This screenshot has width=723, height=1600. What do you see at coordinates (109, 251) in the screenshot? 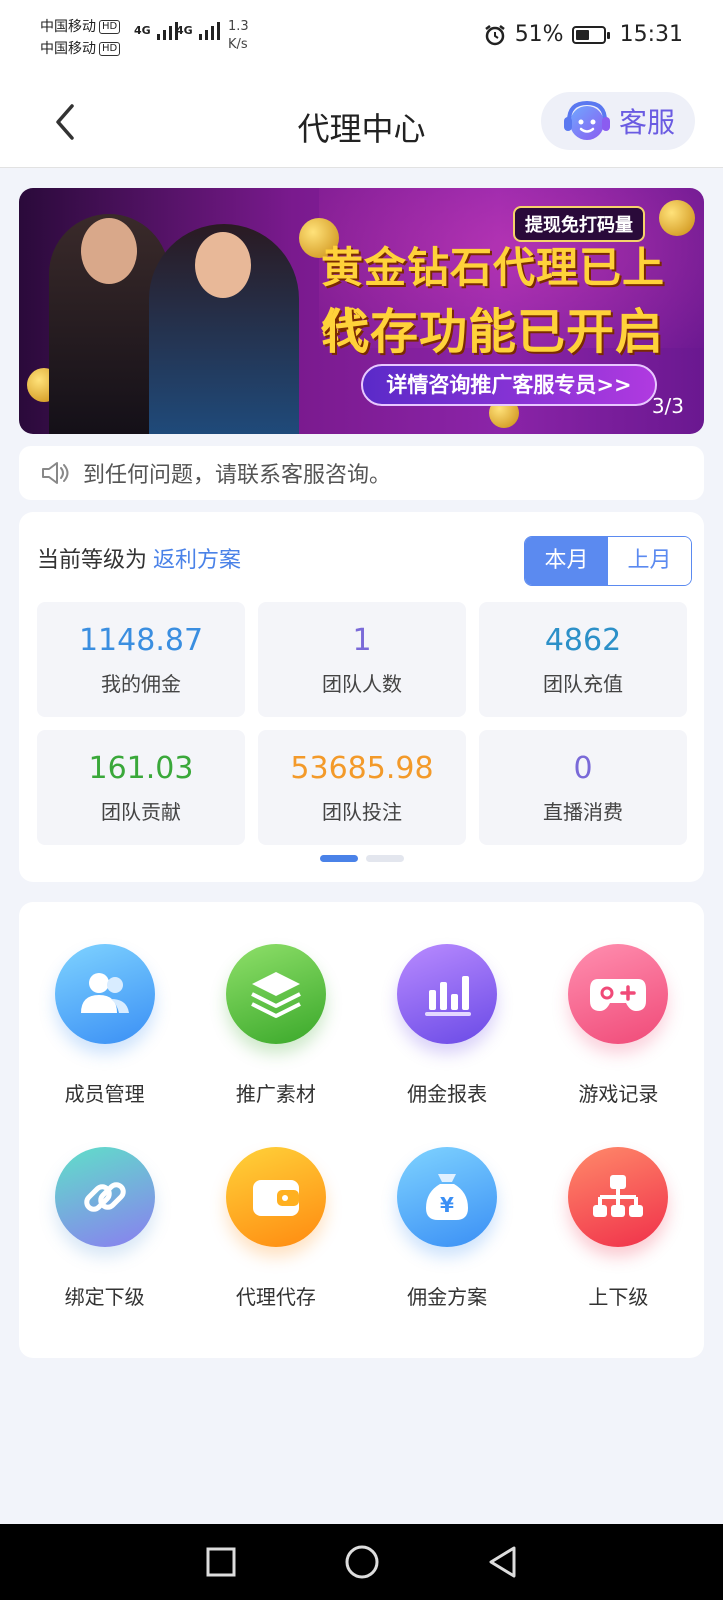
I see `banner-model-1-head` at bounding box center [109, 251].